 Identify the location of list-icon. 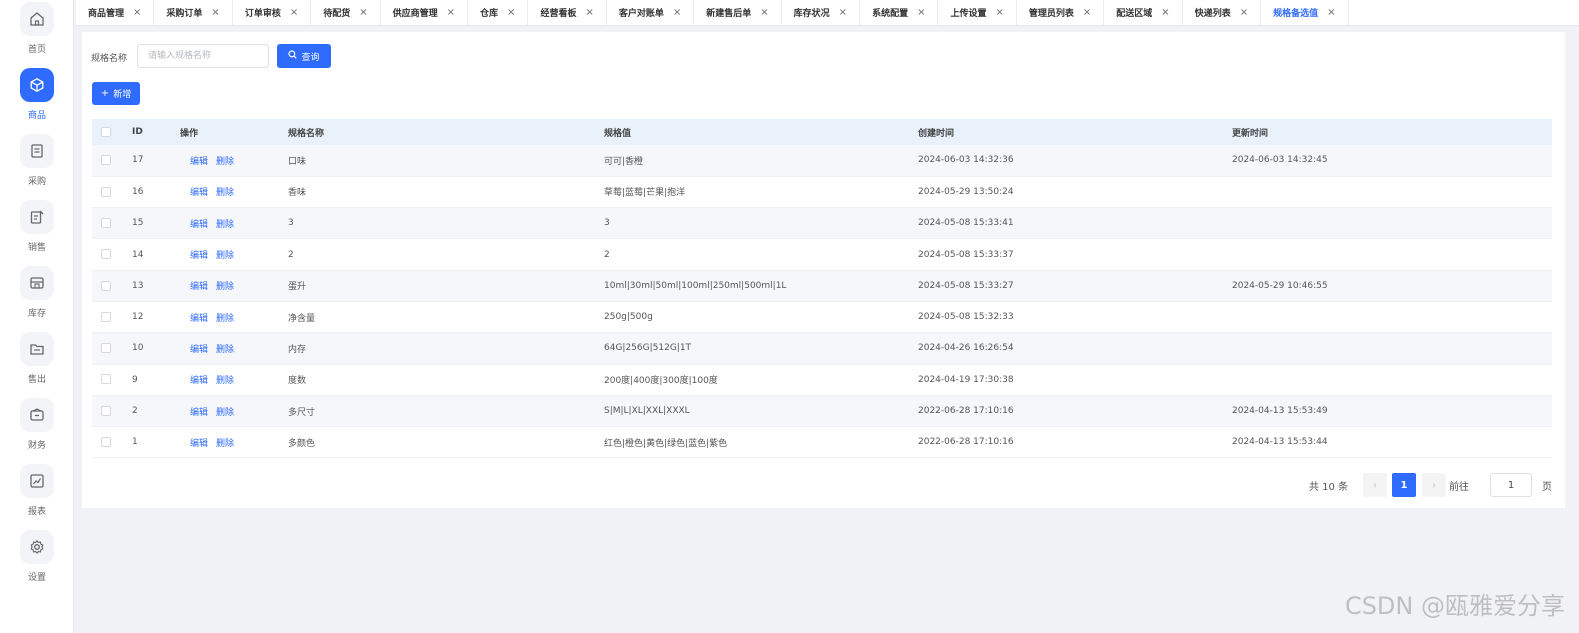
(37, 151).